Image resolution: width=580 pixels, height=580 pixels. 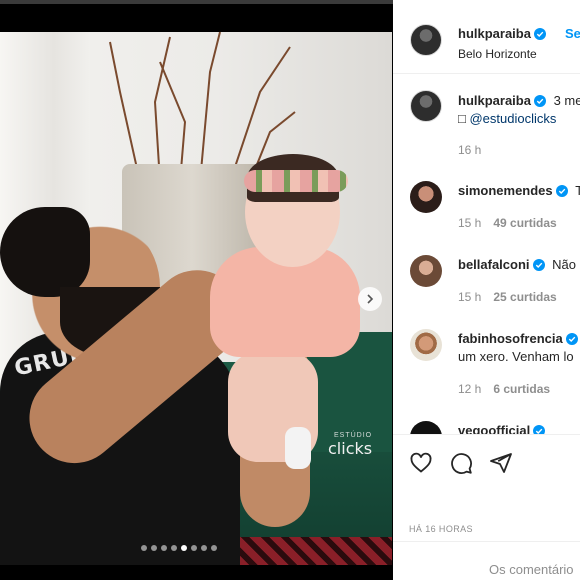 What do you see at coordinates (486, 505) in the screenshot?
I see `post-actions: HÁ 16 HORAS Os comentário` at bounding box center [486, 505].